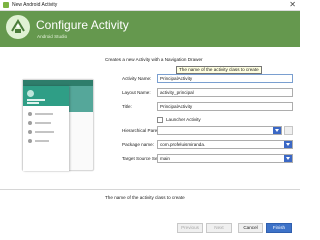  I want to click on title-label: Title:, so click(127, 106).